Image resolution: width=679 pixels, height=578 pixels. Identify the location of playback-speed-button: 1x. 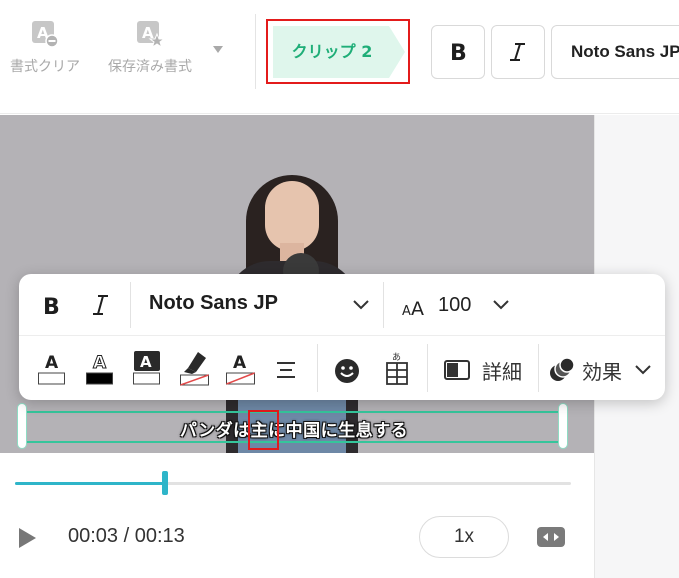
(464, 537).